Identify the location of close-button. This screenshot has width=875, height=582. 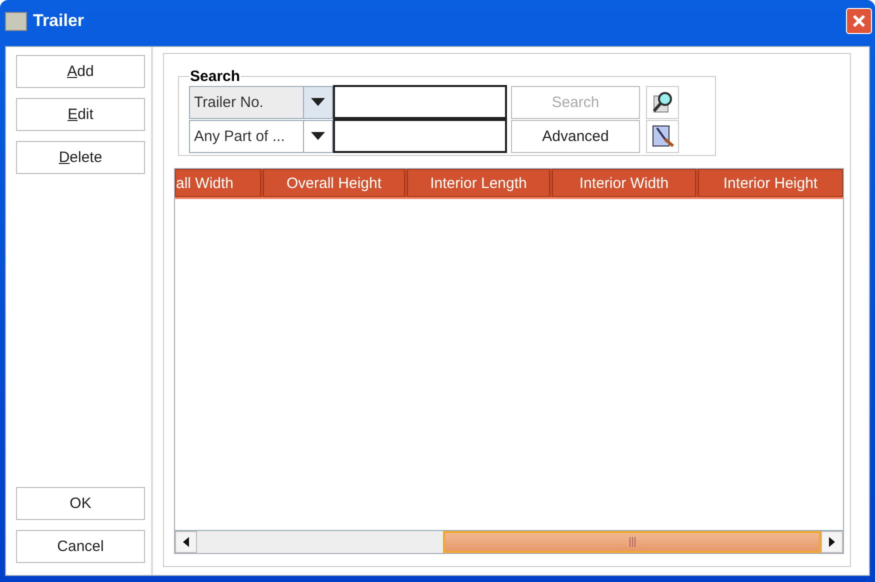
(859, 21).